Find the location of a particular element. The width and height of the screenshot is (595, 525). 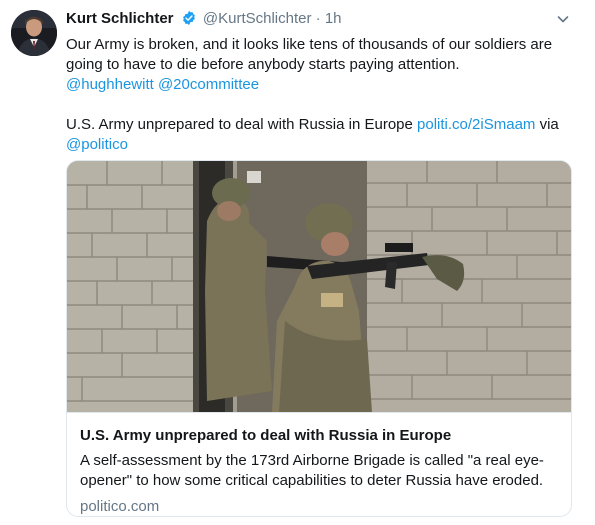

mention-politico: @politico is located at coordinates (97, 144).